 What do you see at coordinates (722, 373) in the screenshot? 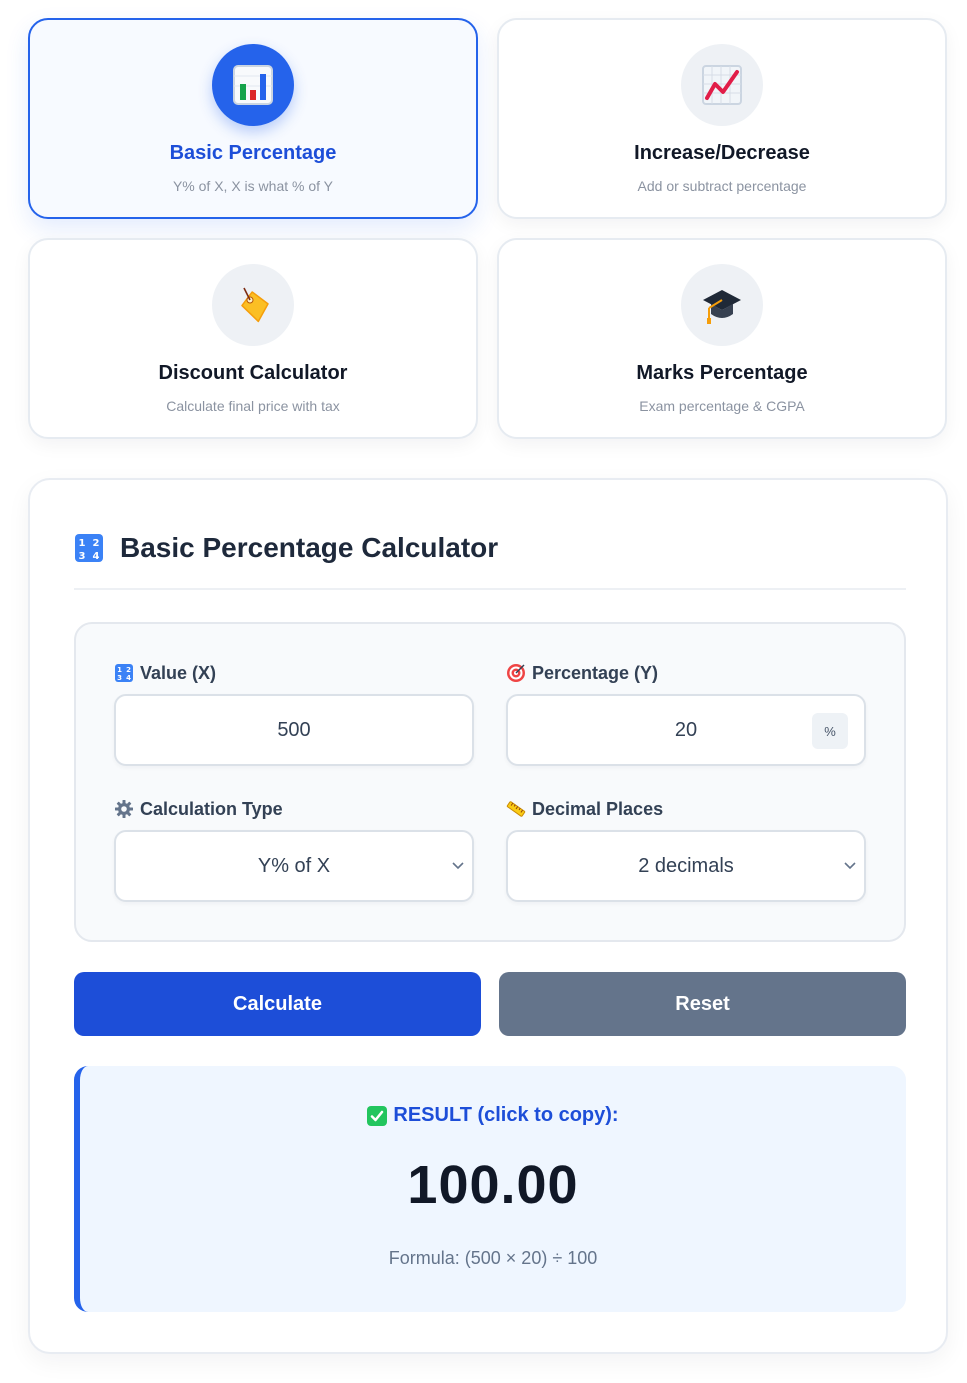
I see `mode-card-title: Marks Percentage` at bounding box center [722, 373].